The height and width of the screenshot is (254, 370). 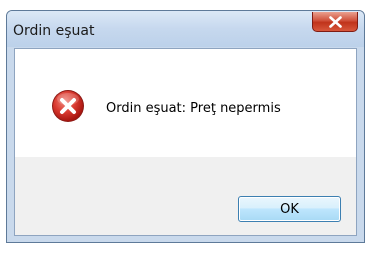 What do you see at coordinates (193, 108) in the screenshot?
I see `error-message: Ordin eşuat: Preţ nepermis` at bounding box center [193, 108].